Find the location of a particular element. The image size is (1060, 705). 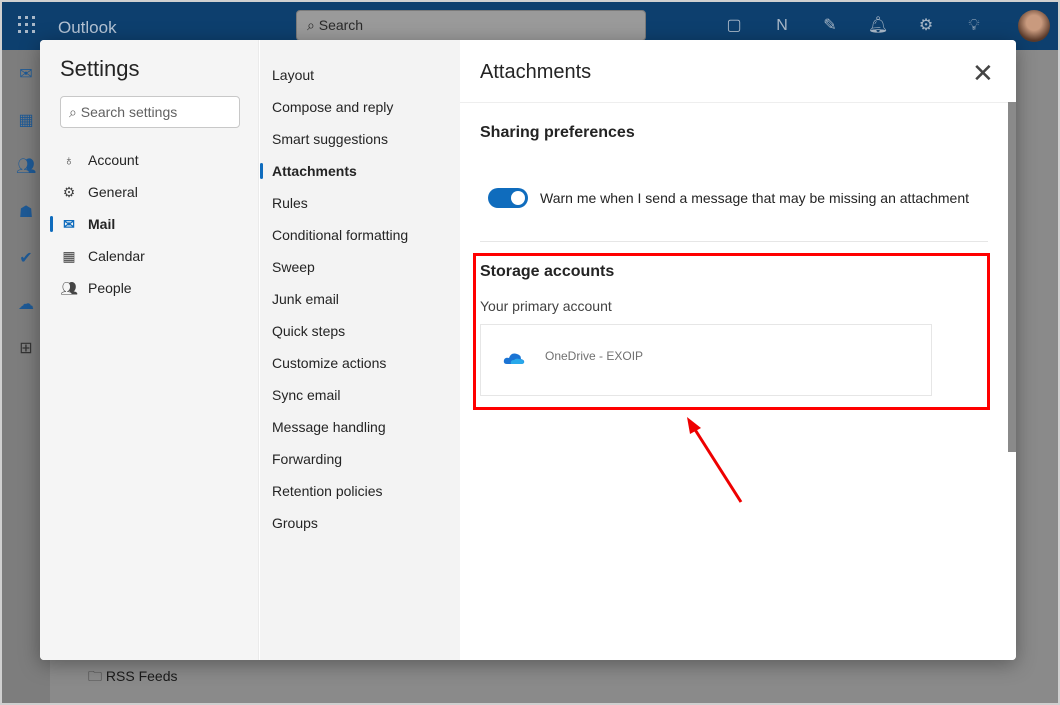

todo-icon: ✎ is located at coordinates (830, 26).